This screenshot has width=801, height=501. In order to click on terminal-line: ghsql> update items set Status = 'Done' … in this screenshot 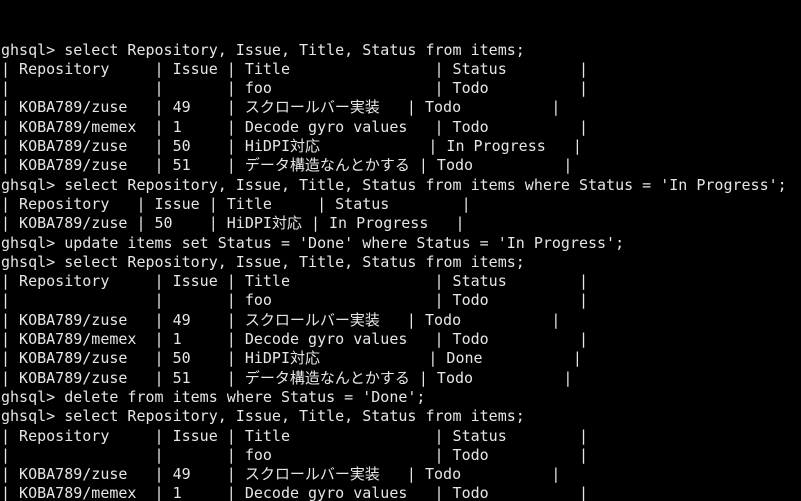, I will do `click(313, 242)`.